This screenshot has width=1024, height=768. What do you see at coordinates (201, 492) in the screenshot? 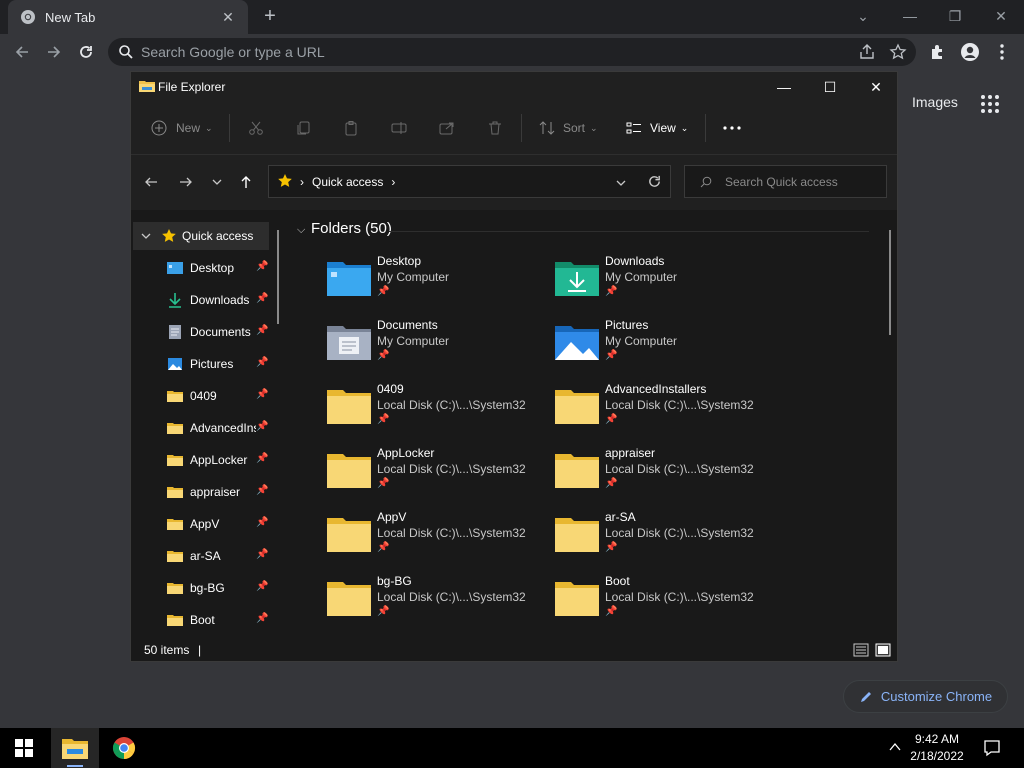
I see `nav-item-folder: appraiser 📌` at bounding box center [201, 492].